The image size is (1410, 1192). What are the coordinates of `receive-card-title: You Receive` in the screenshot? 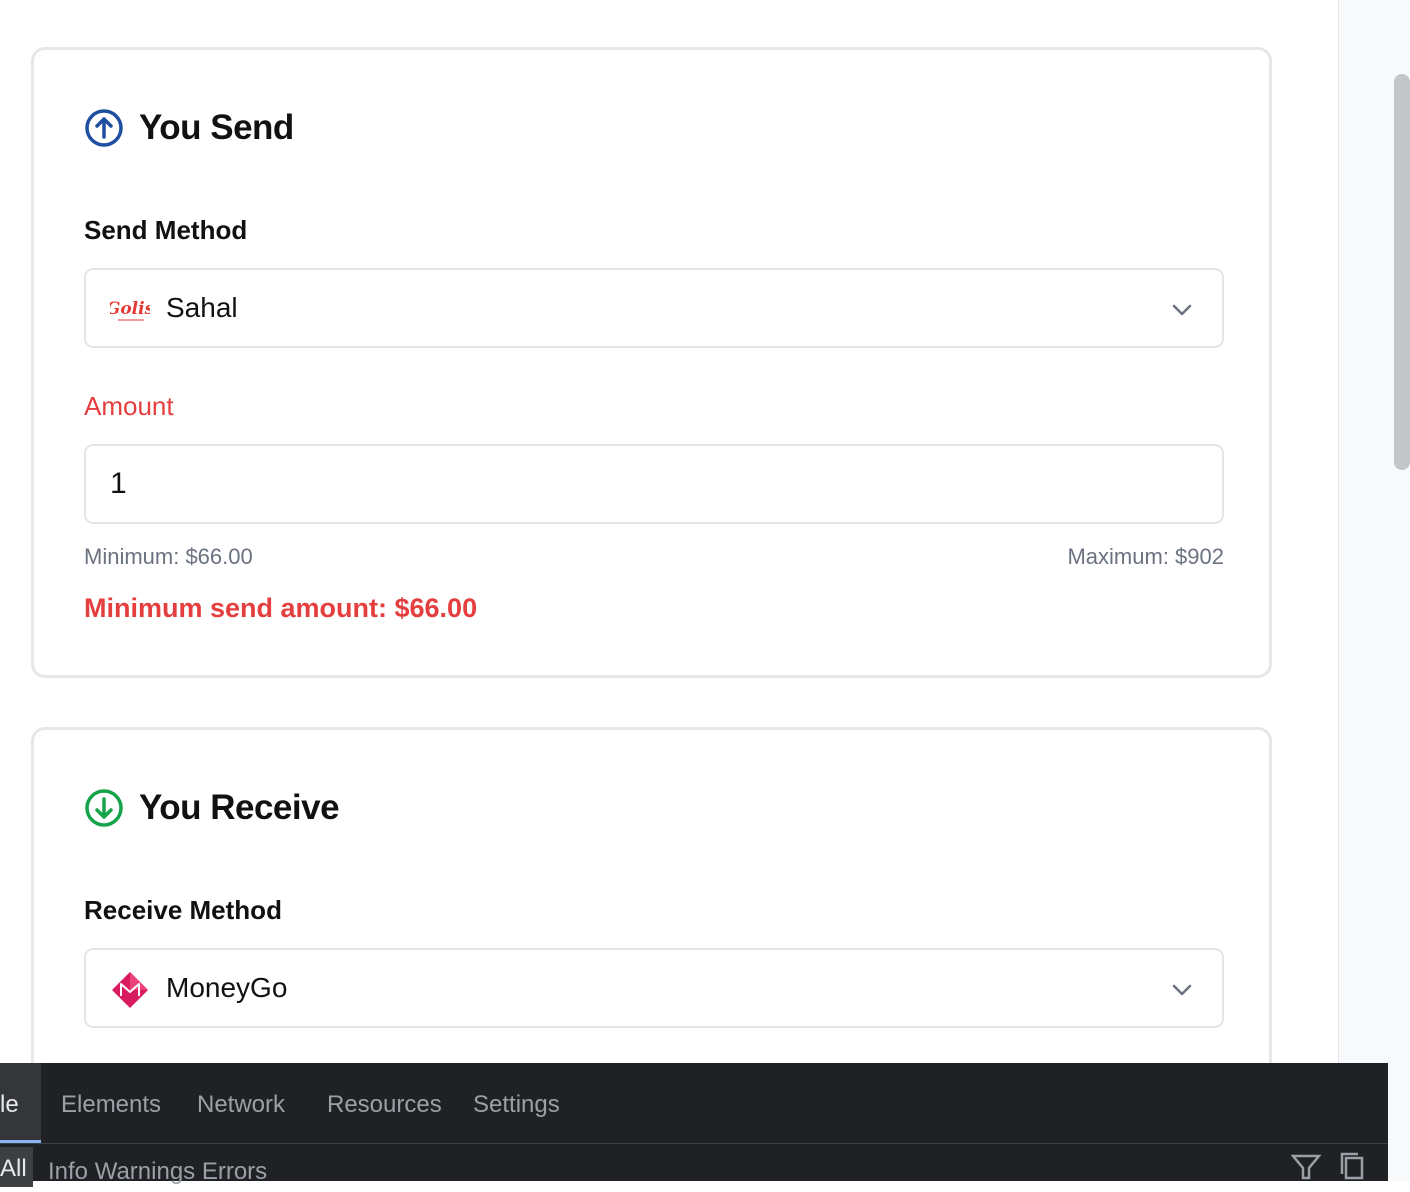 It's located at (239, 807).